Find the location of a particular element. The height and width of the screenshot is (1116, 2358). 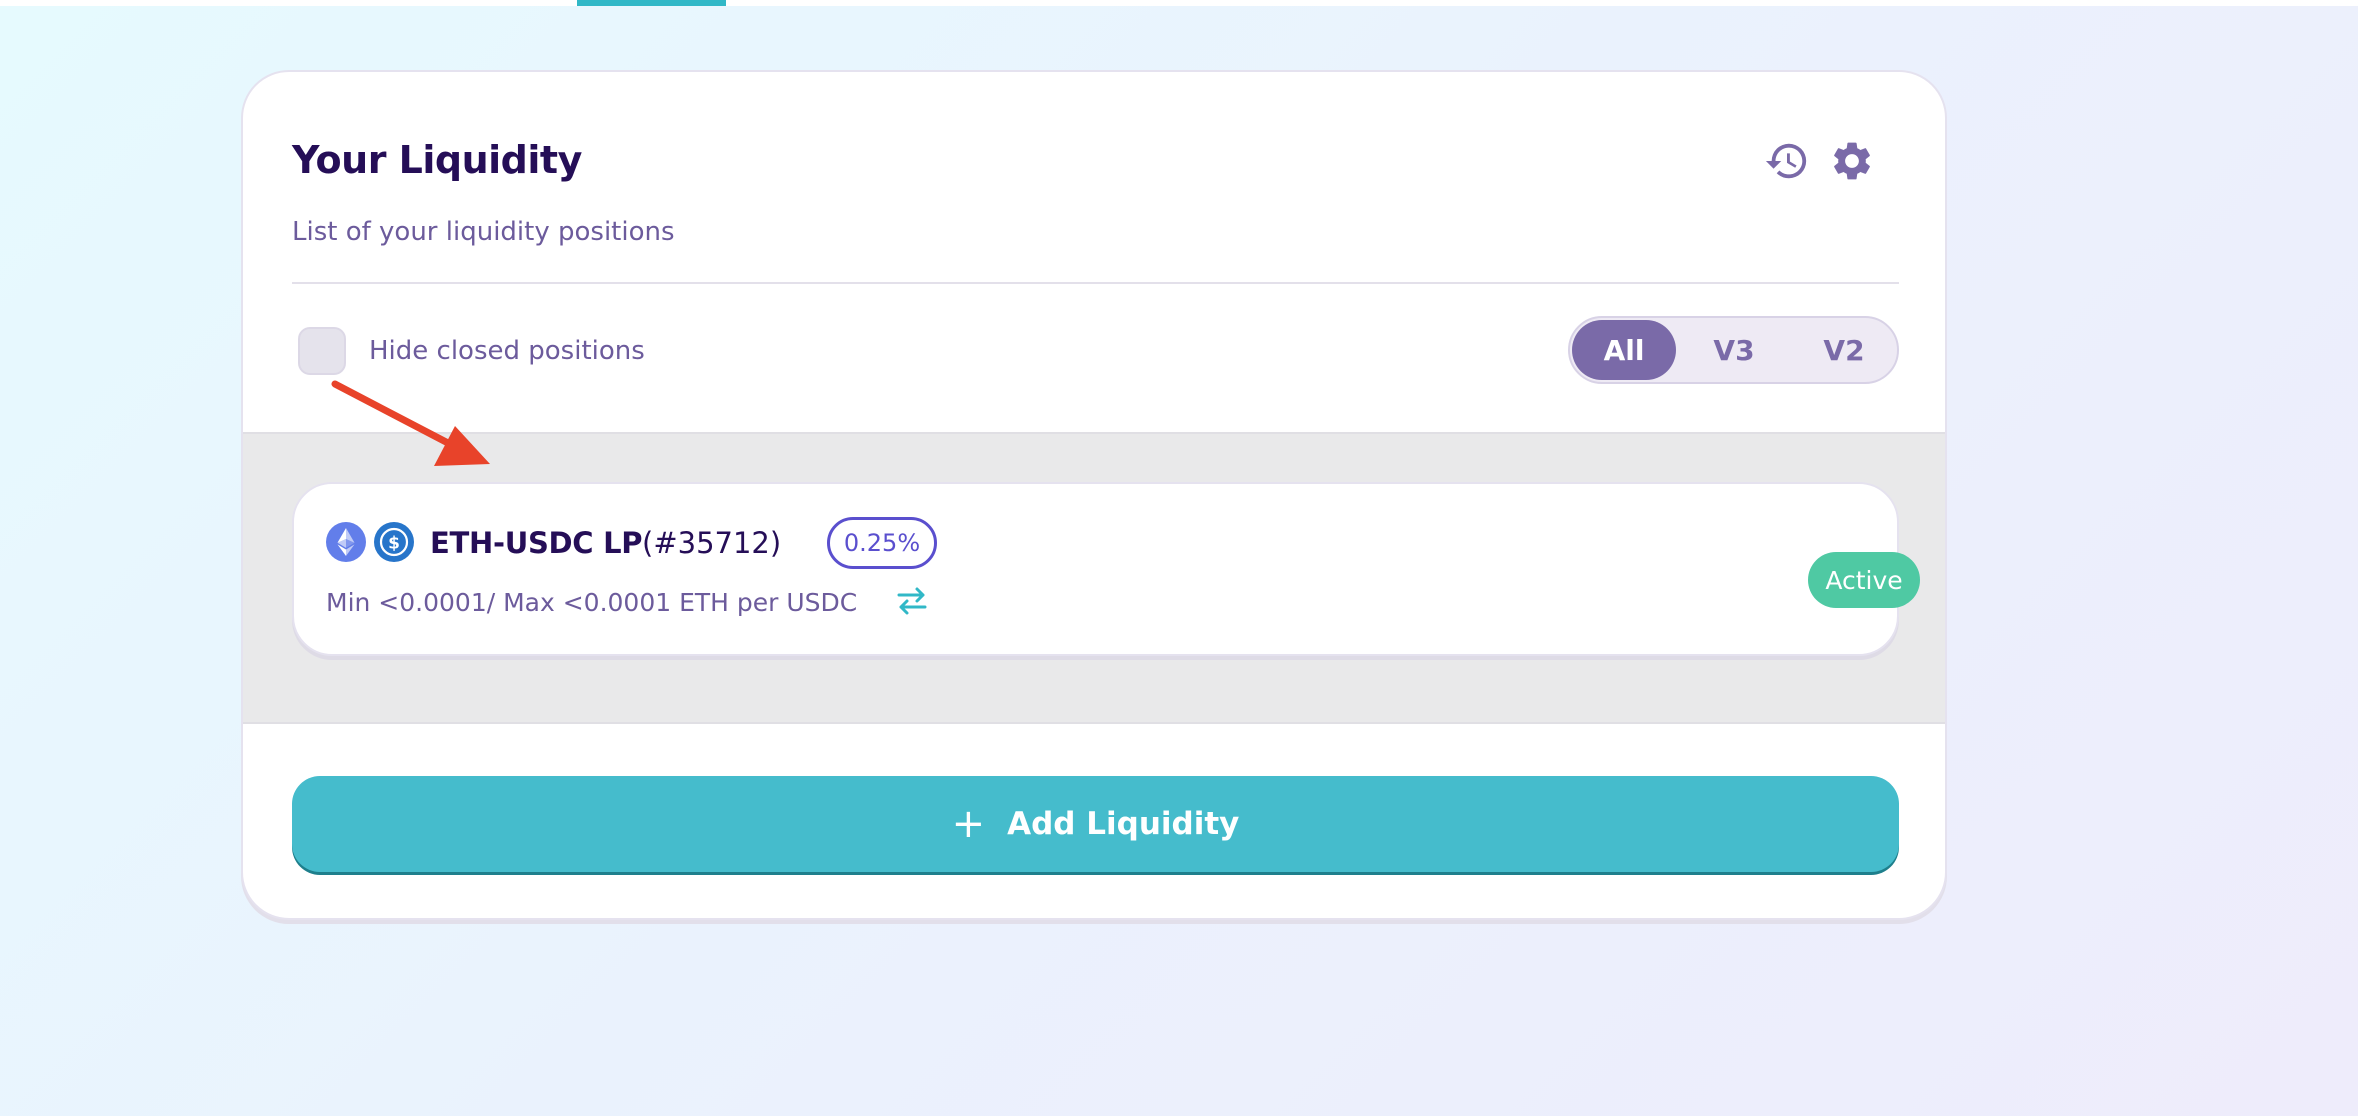

plus-icon: + is located at coordinates (968, 824).